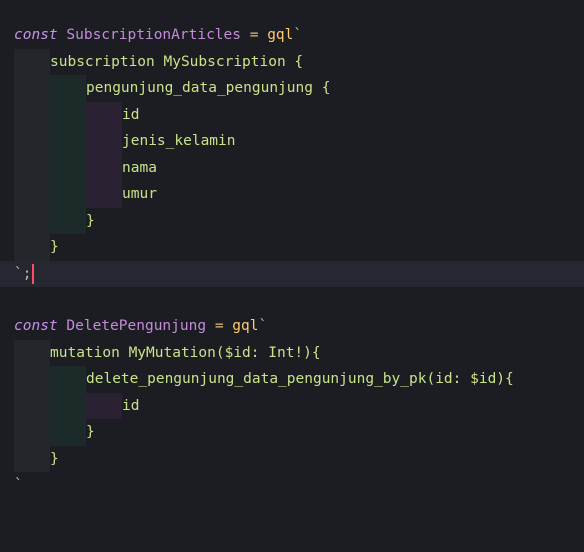  I want to click on code-line: `, so click(292, 486).